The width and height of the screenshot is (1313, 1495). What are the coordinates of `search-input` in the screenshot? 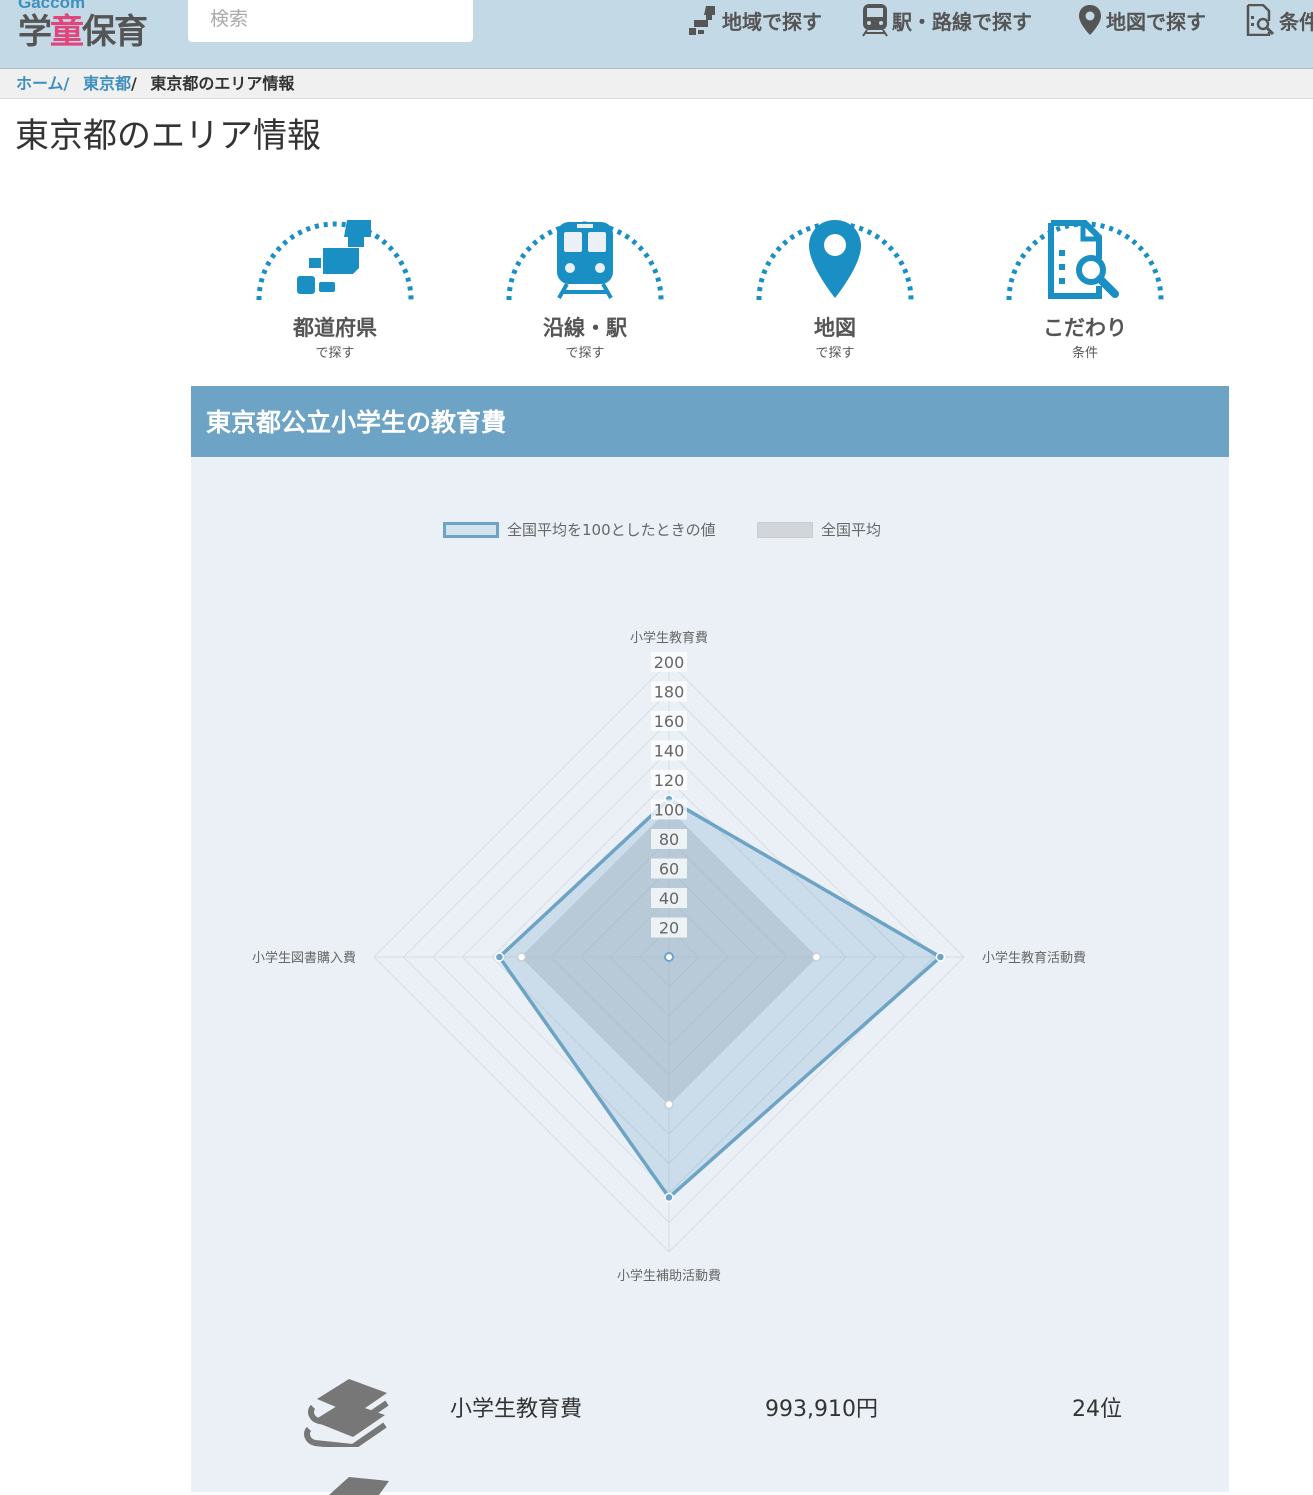 It's located at (330, 21).